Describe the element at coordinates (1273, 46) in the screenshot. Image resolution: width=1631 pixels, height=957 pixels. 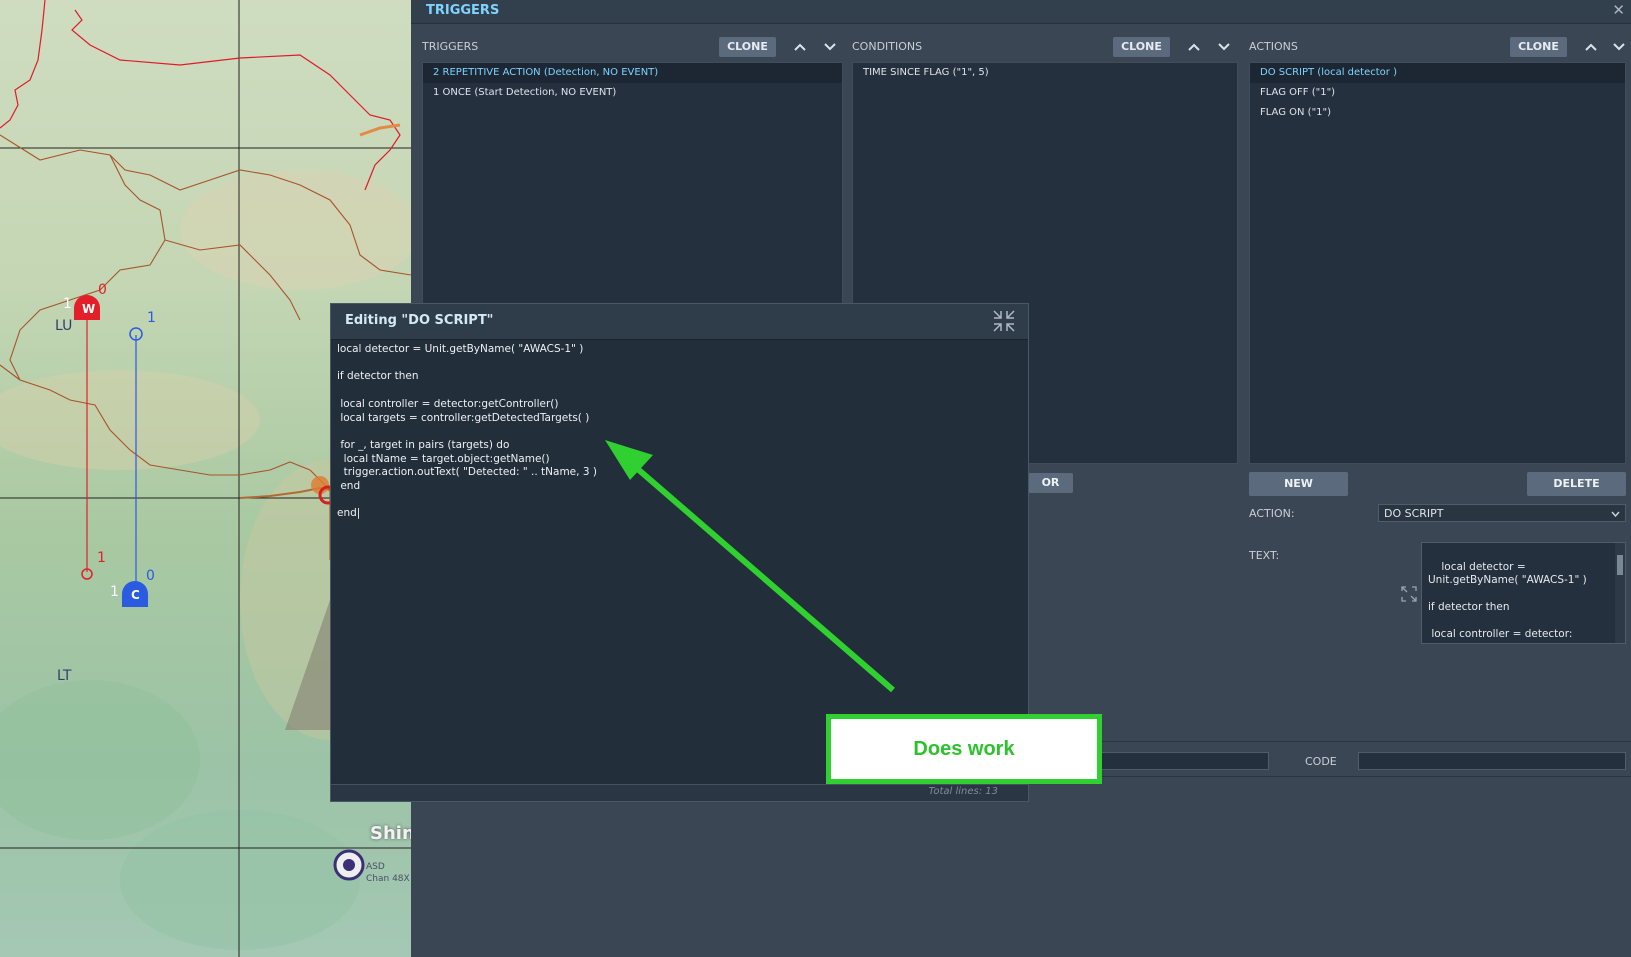
I see `actions-header: ACTIONS` at that location.